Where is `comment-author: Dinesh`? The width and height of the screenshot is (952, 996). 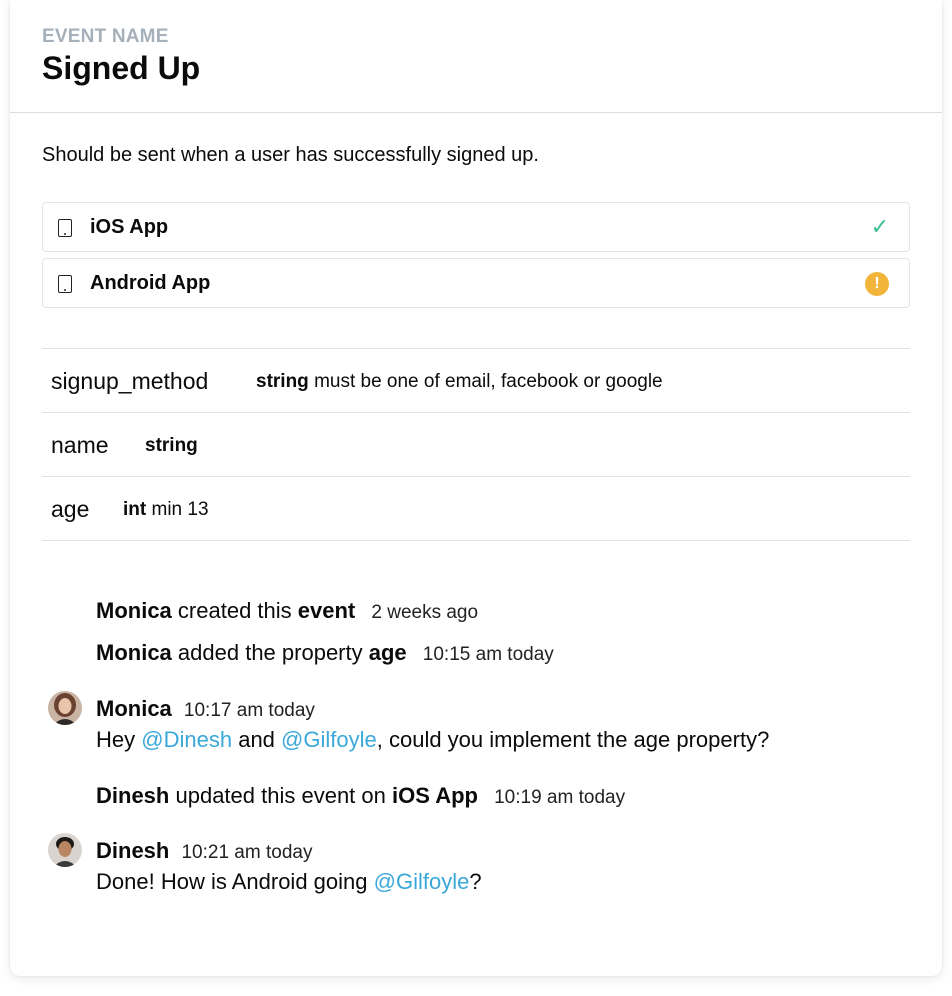 comment-author: Dinesh is located at coordinates (133, 850).